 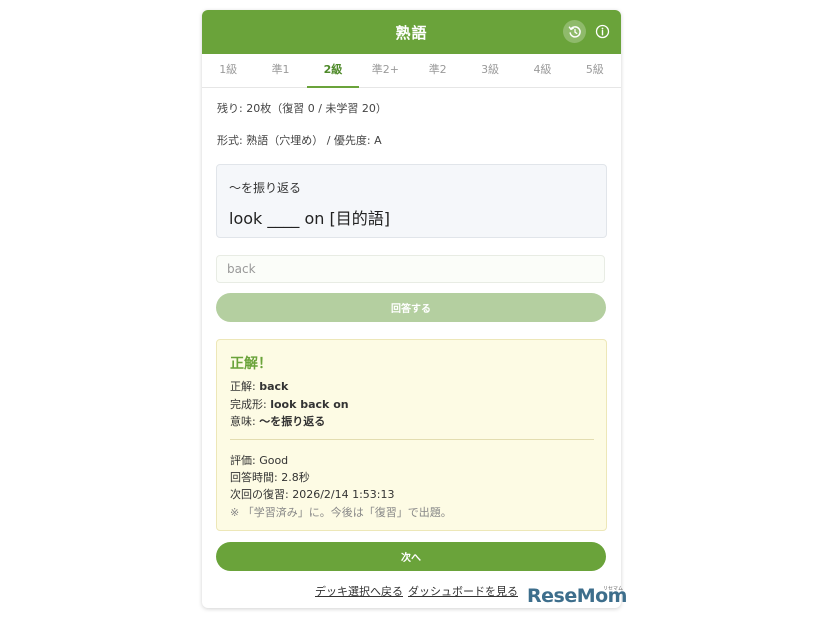 What do you see at coordinates (312, 494) in the screenshot?
I see `next-review-text: 次回の復習: 2026/2/14 1:53:13` at bounding box center [312, 494].